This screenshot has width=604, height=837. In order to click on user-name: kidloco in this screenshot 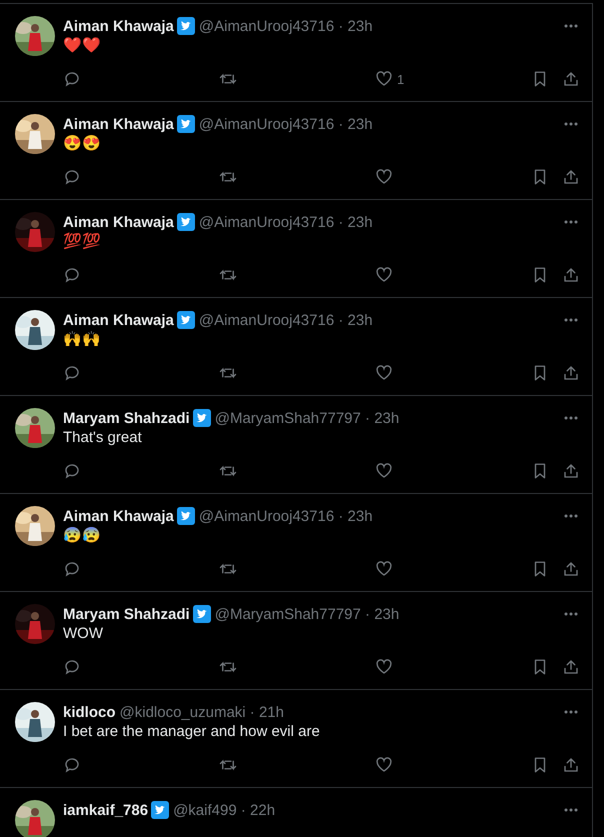, I will do `click(89, 712)`.